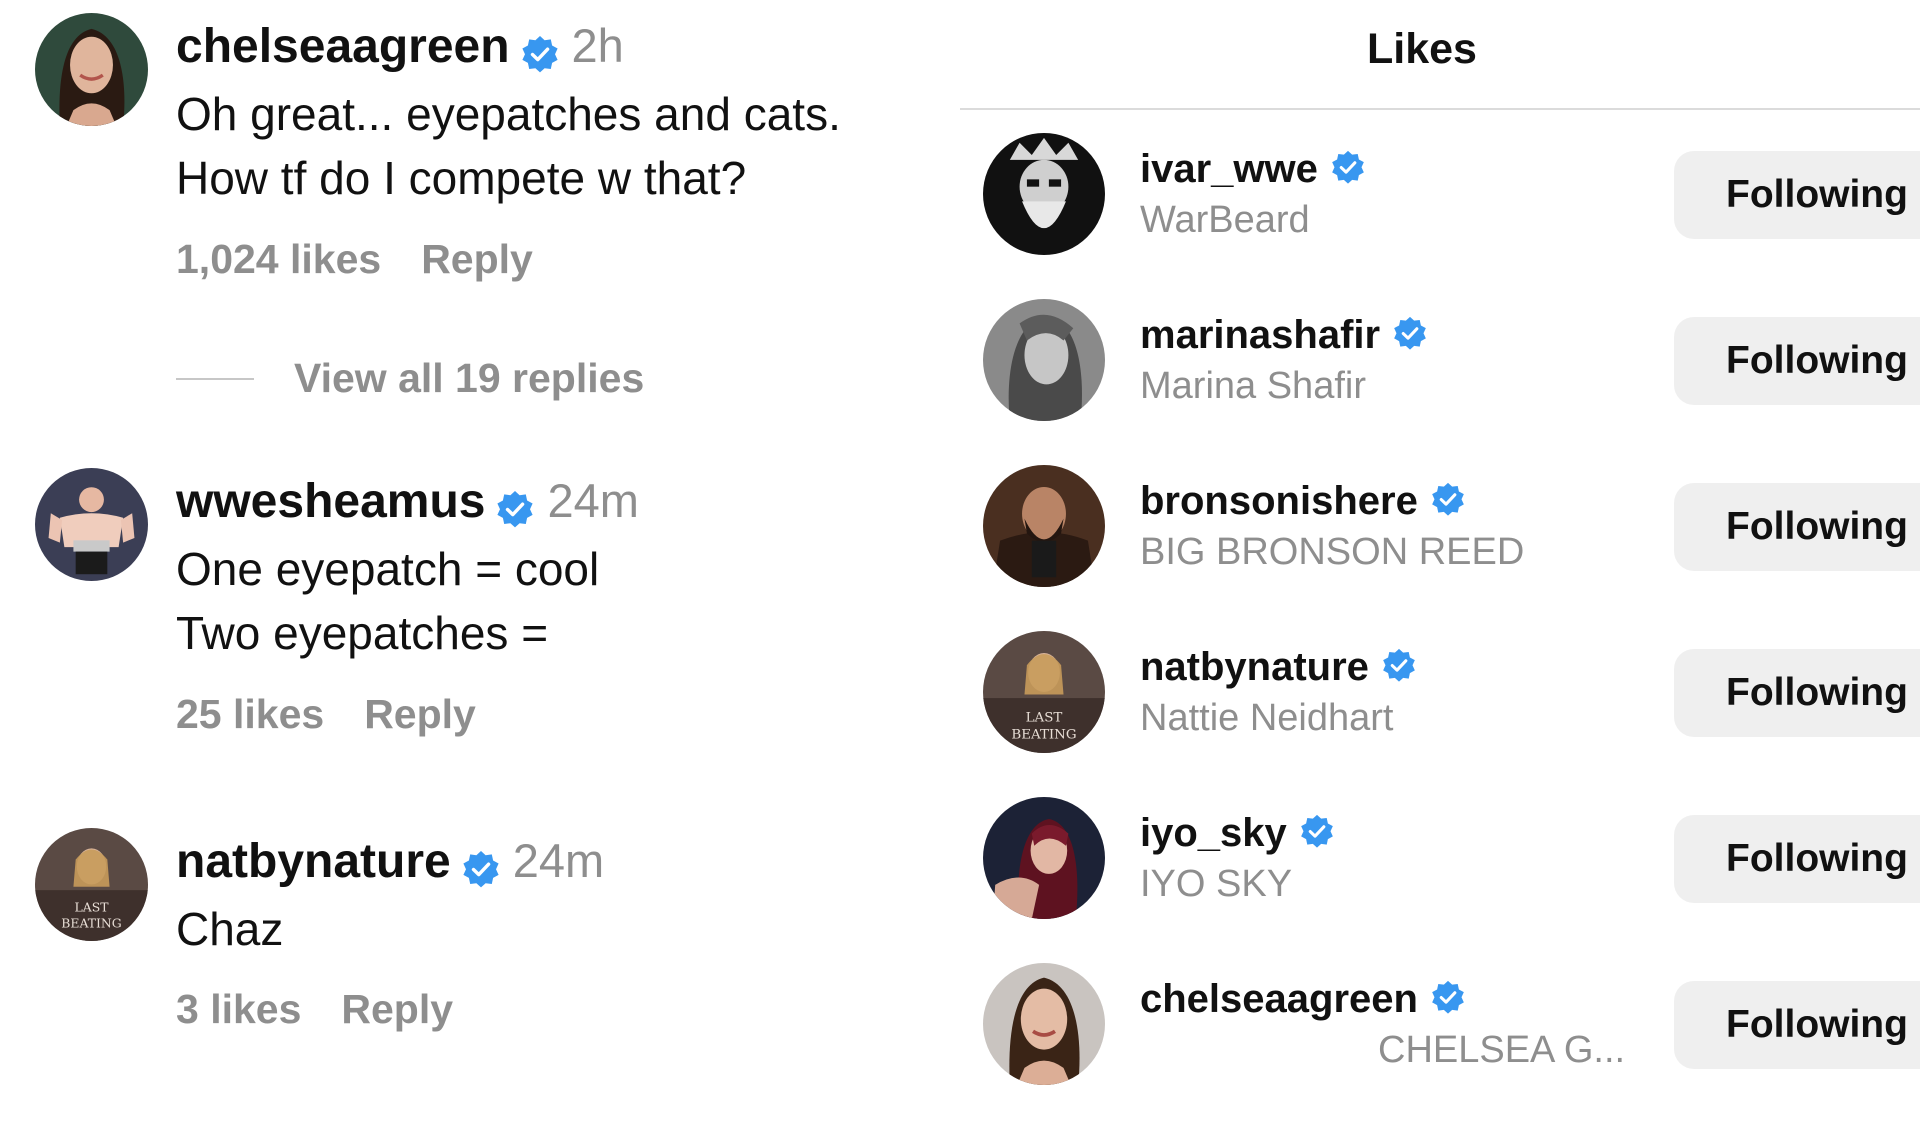  Describe the element at coordinates (1260, 335) in the screenshot. I see `like-username-text: marinashafir` at that location.